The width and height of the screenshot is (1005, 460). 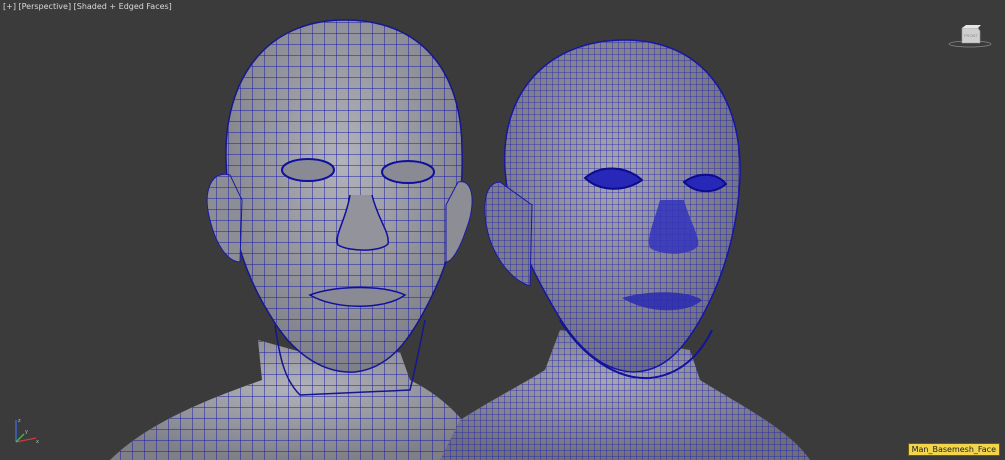 I want to click on lowpoly-eye-right, so click(x=408, y=172).